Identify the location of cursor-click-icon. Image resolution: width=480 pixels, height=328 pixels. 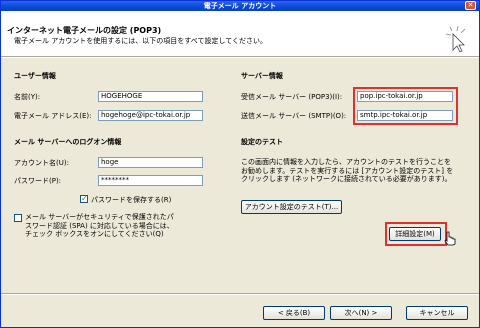
(455, 39).